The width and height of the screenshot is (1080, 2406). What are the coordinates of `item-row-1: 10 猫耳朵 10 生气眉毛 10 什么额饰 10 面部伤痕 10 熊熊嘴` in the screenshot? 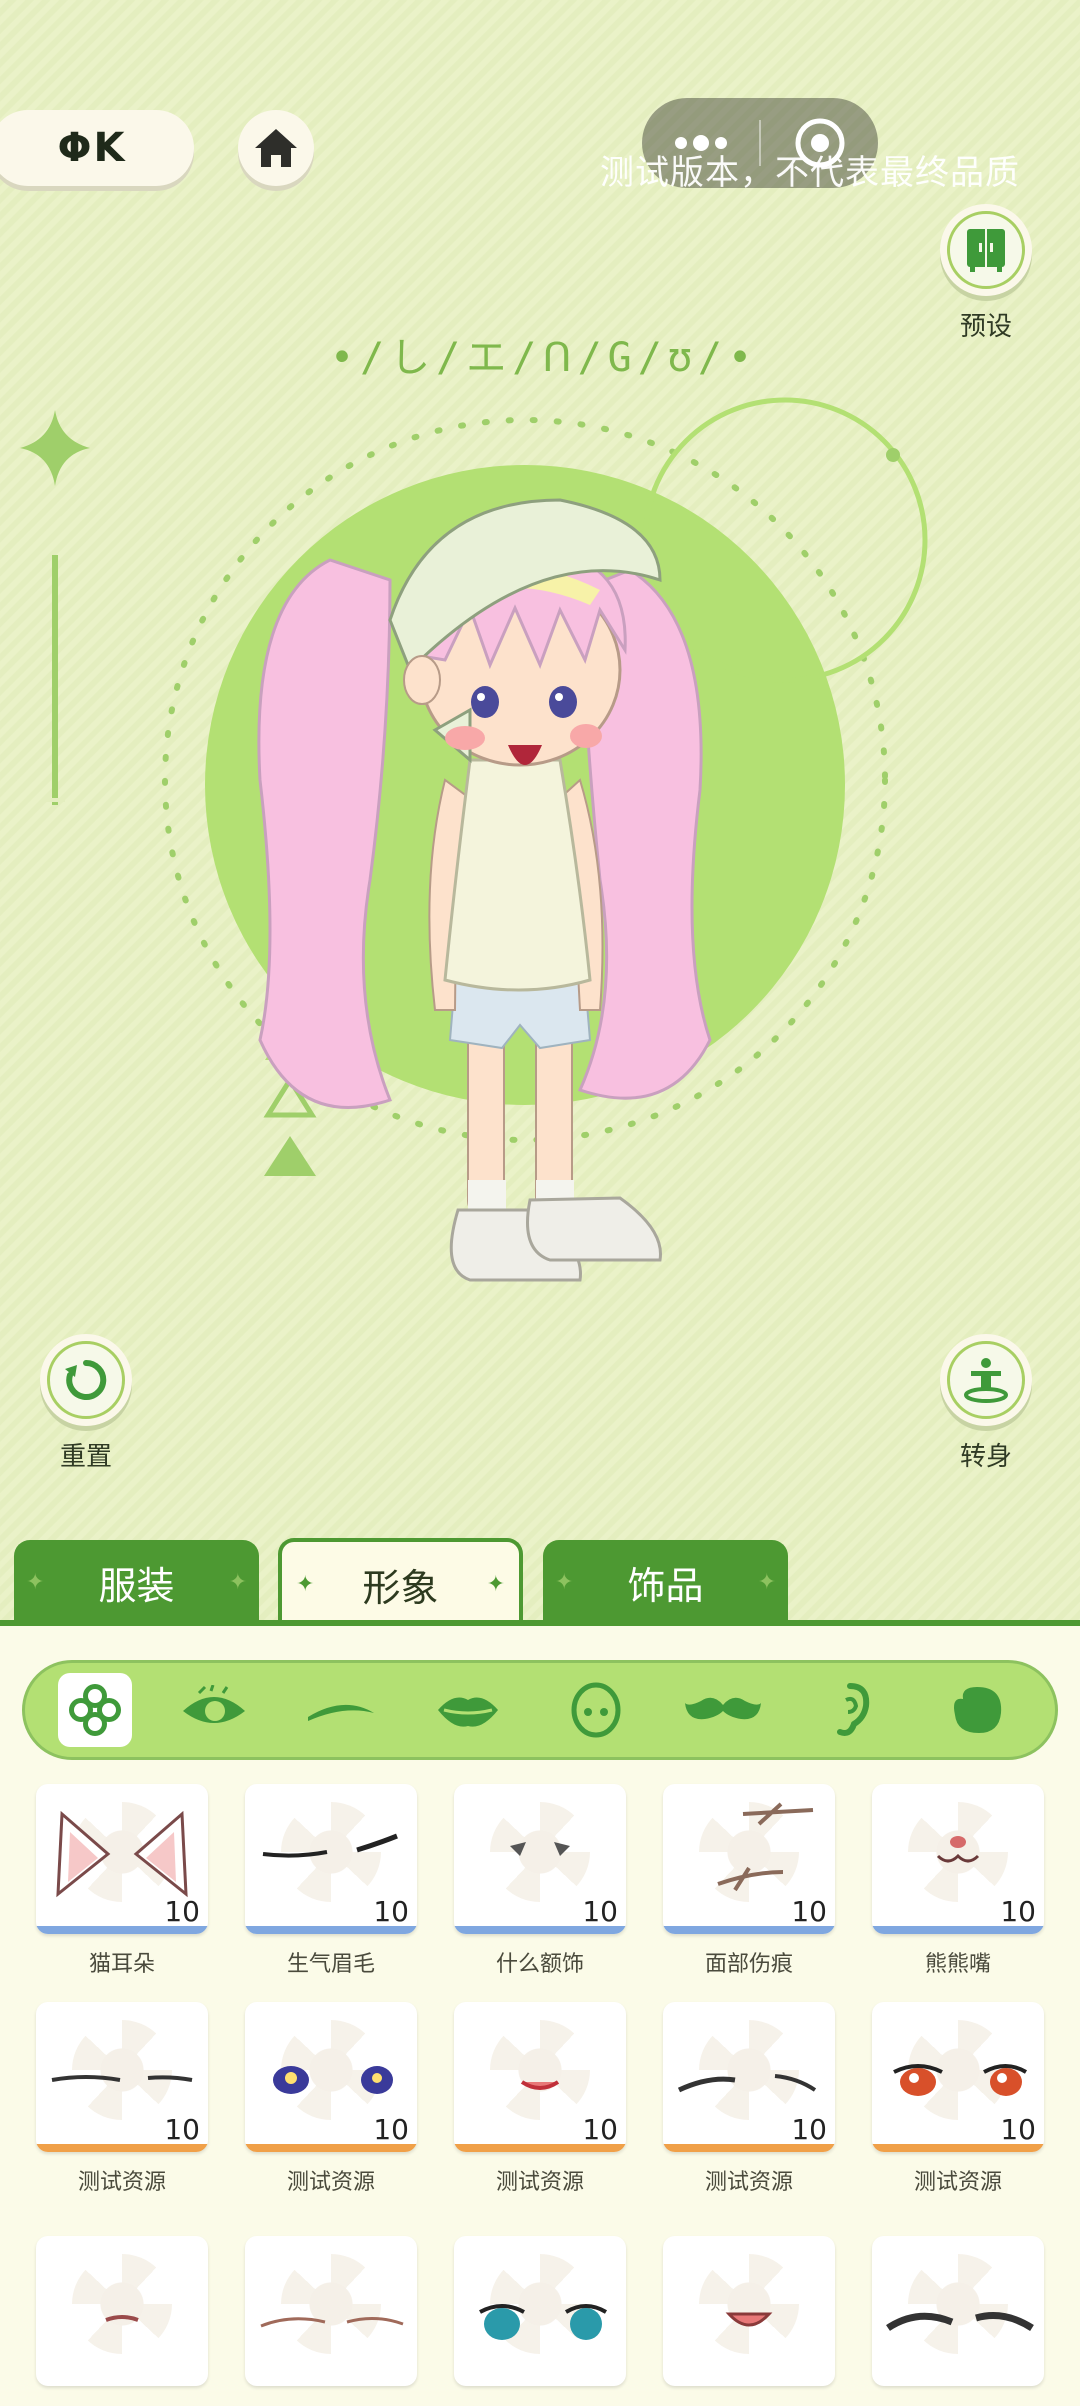 It's located at (540, 1881).